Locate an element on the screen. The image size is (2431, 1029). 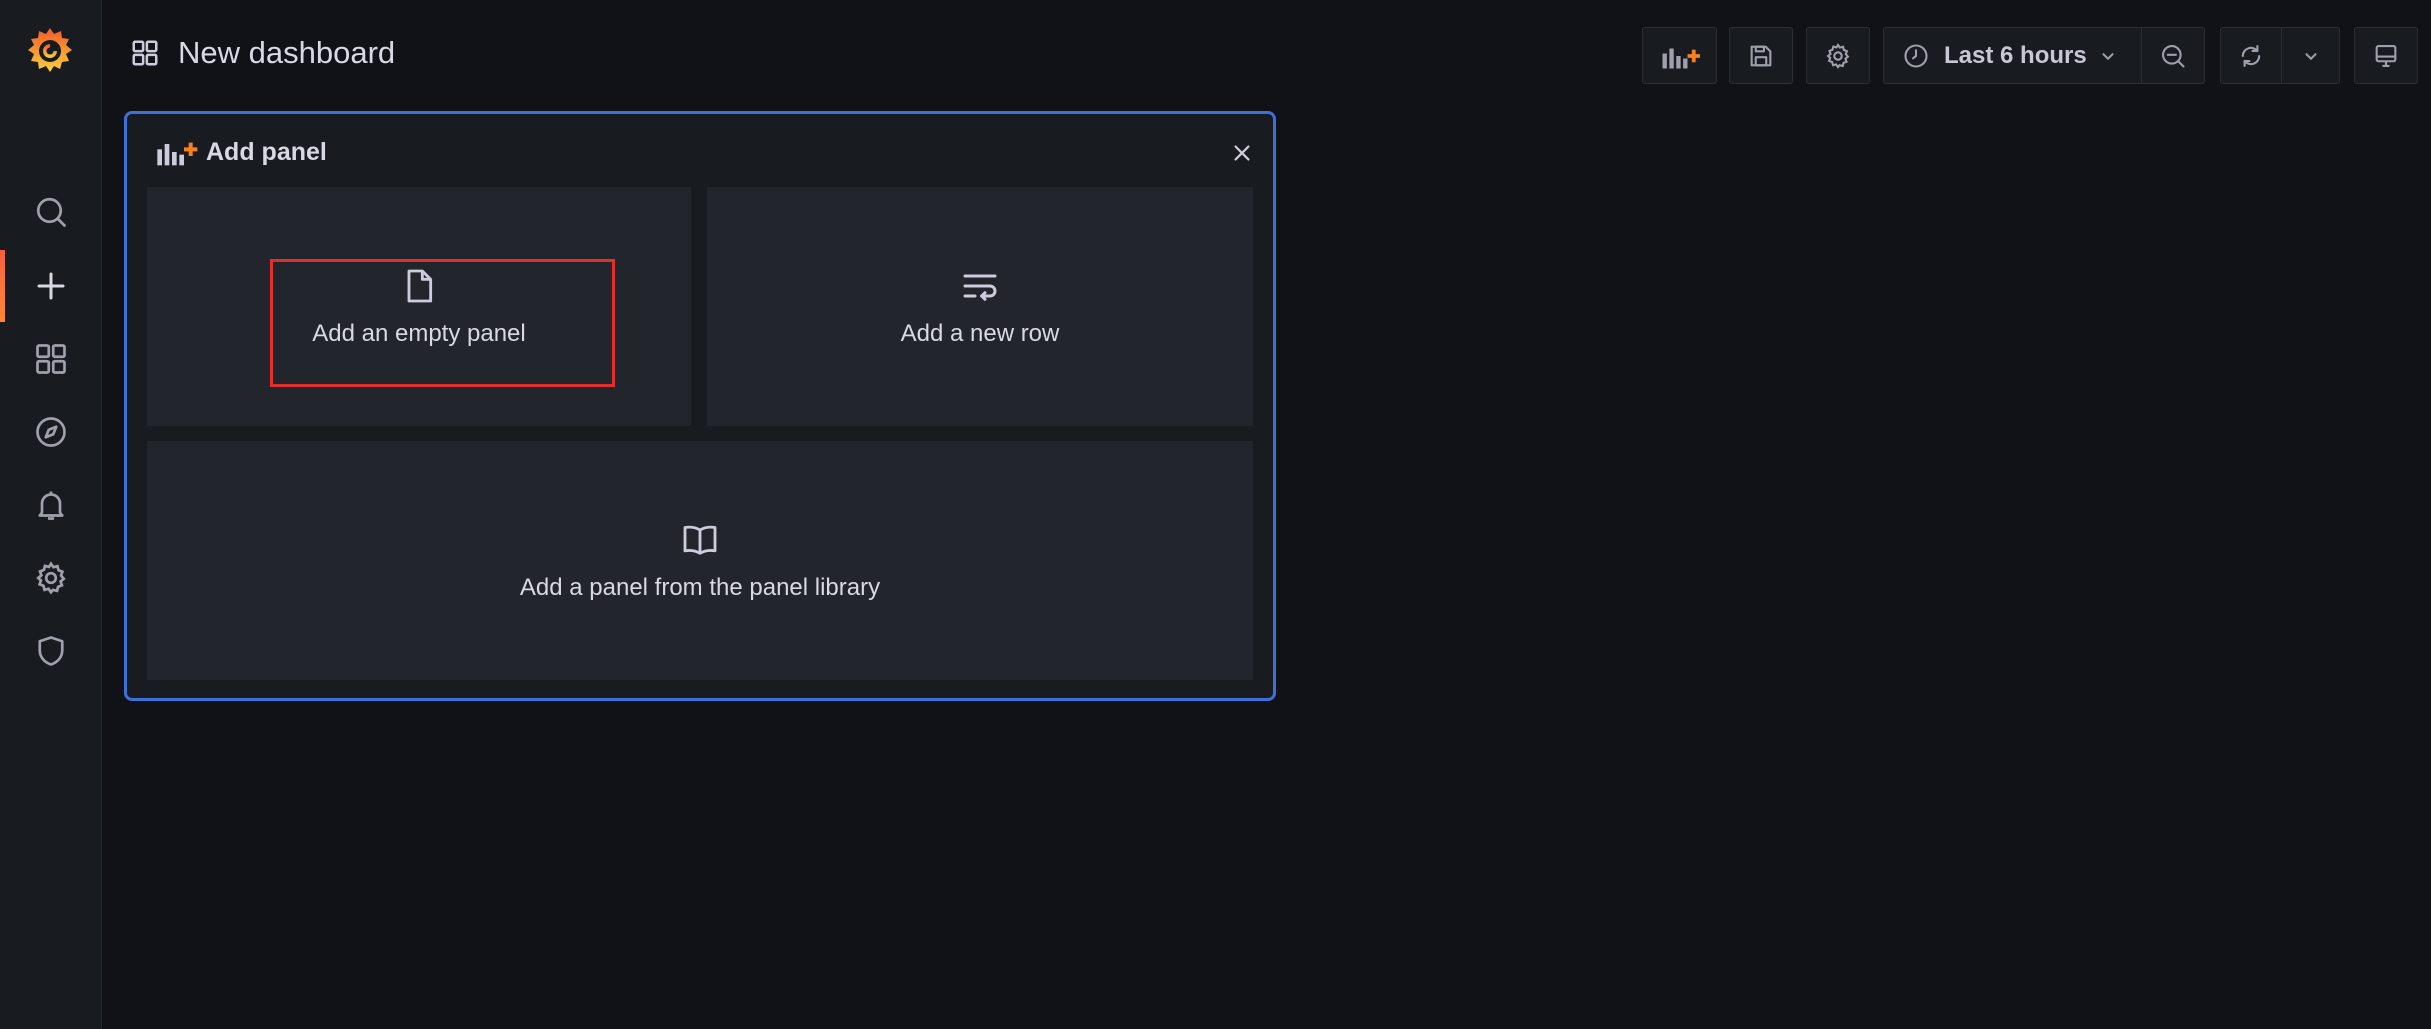
shield-icon is located at coordinates (51, 651).